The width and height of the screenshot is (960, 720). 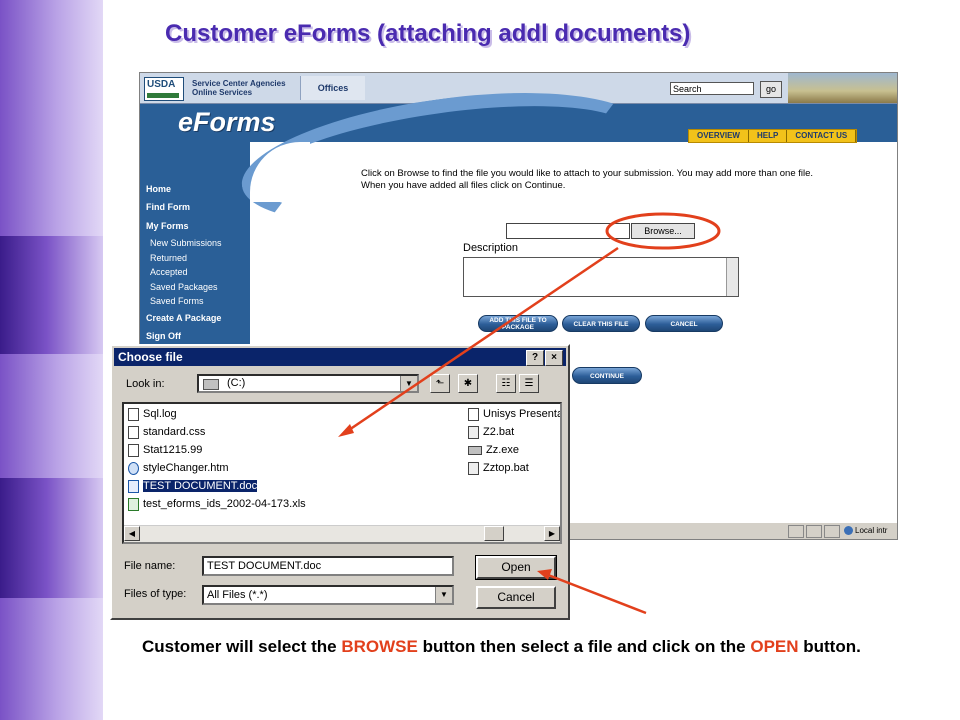 What do you see at coordinates (607, 375) in the screenshot?
I see `continue-button: CONTINUE` at bounding box center [607, 375].